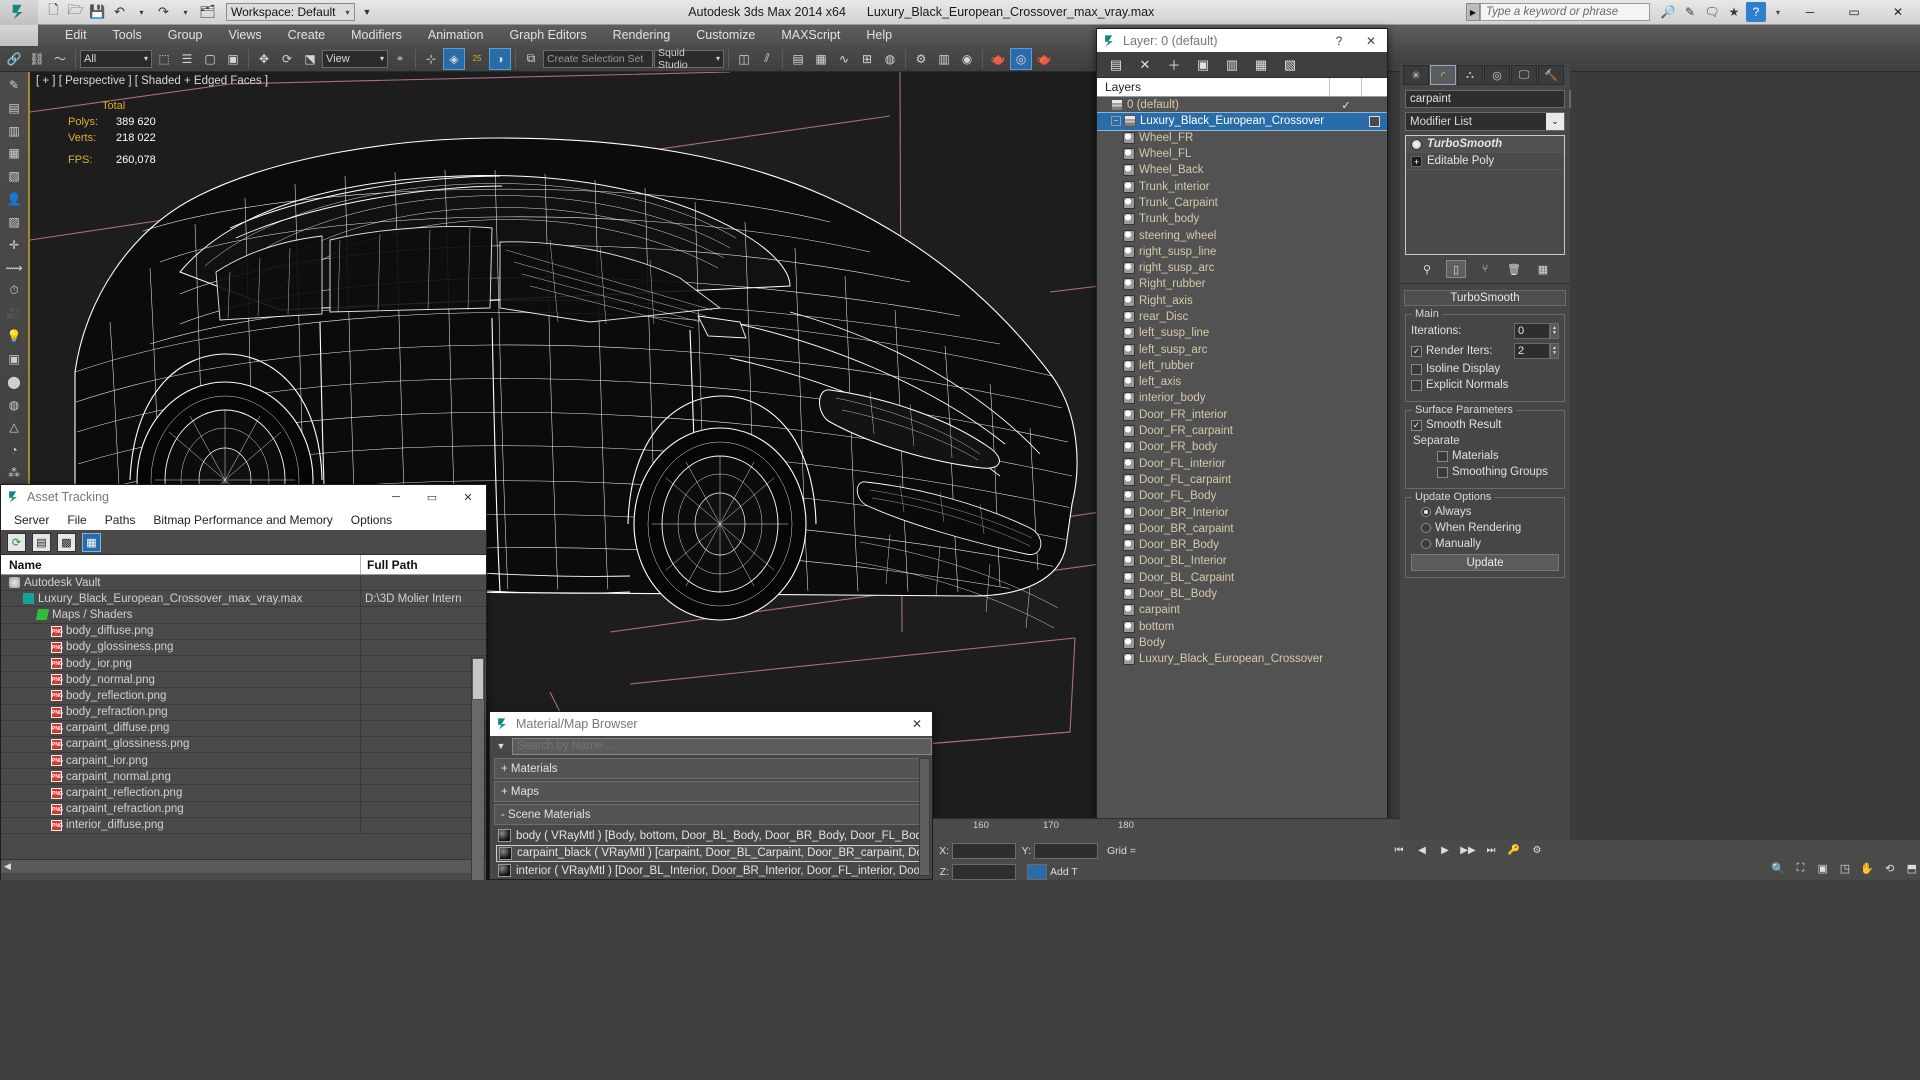 Image resolution: width=1920 pixels, height=1080 pixels. I want to click on containers-icon: ▨, so click(14, 222).